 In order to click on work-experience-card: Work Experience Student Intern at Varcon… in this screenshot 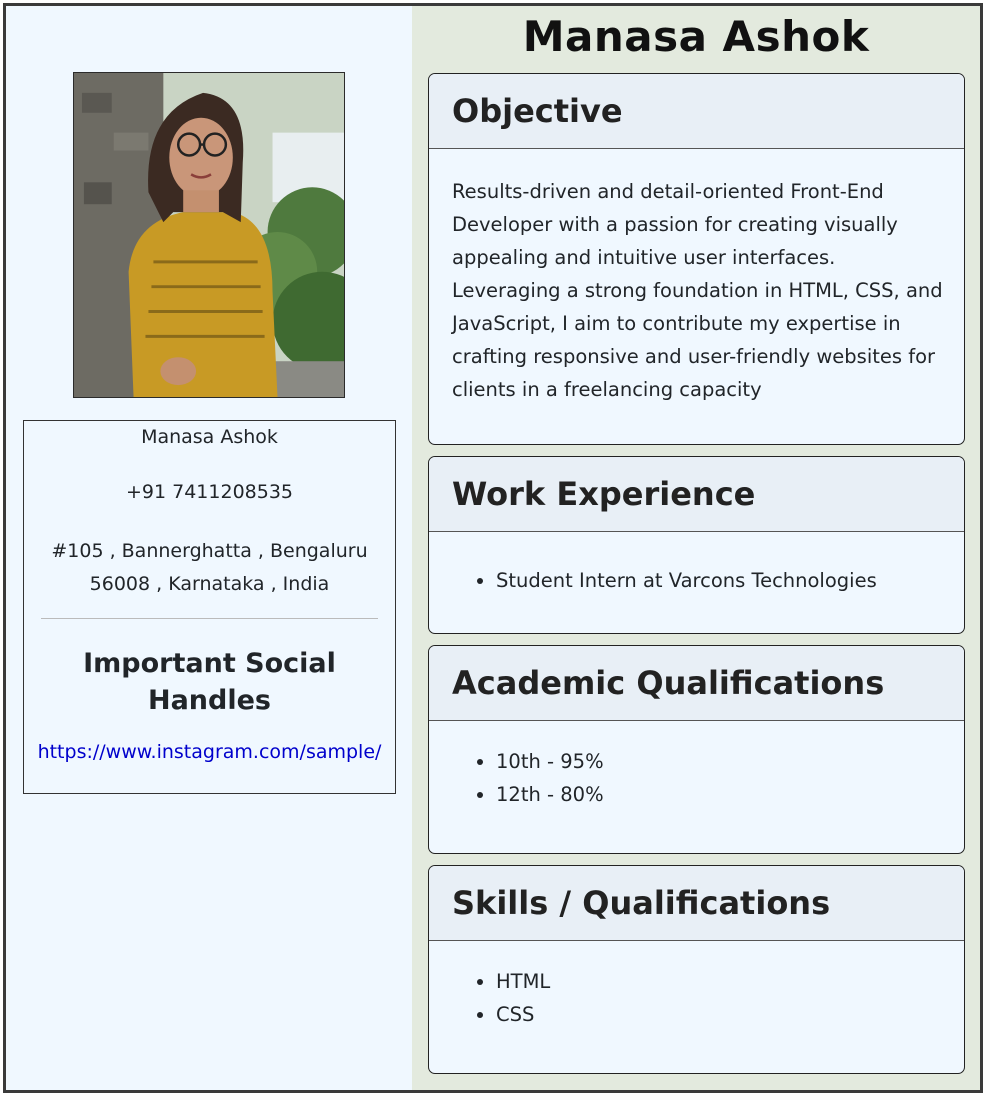, I will do `click(696, 545)`.